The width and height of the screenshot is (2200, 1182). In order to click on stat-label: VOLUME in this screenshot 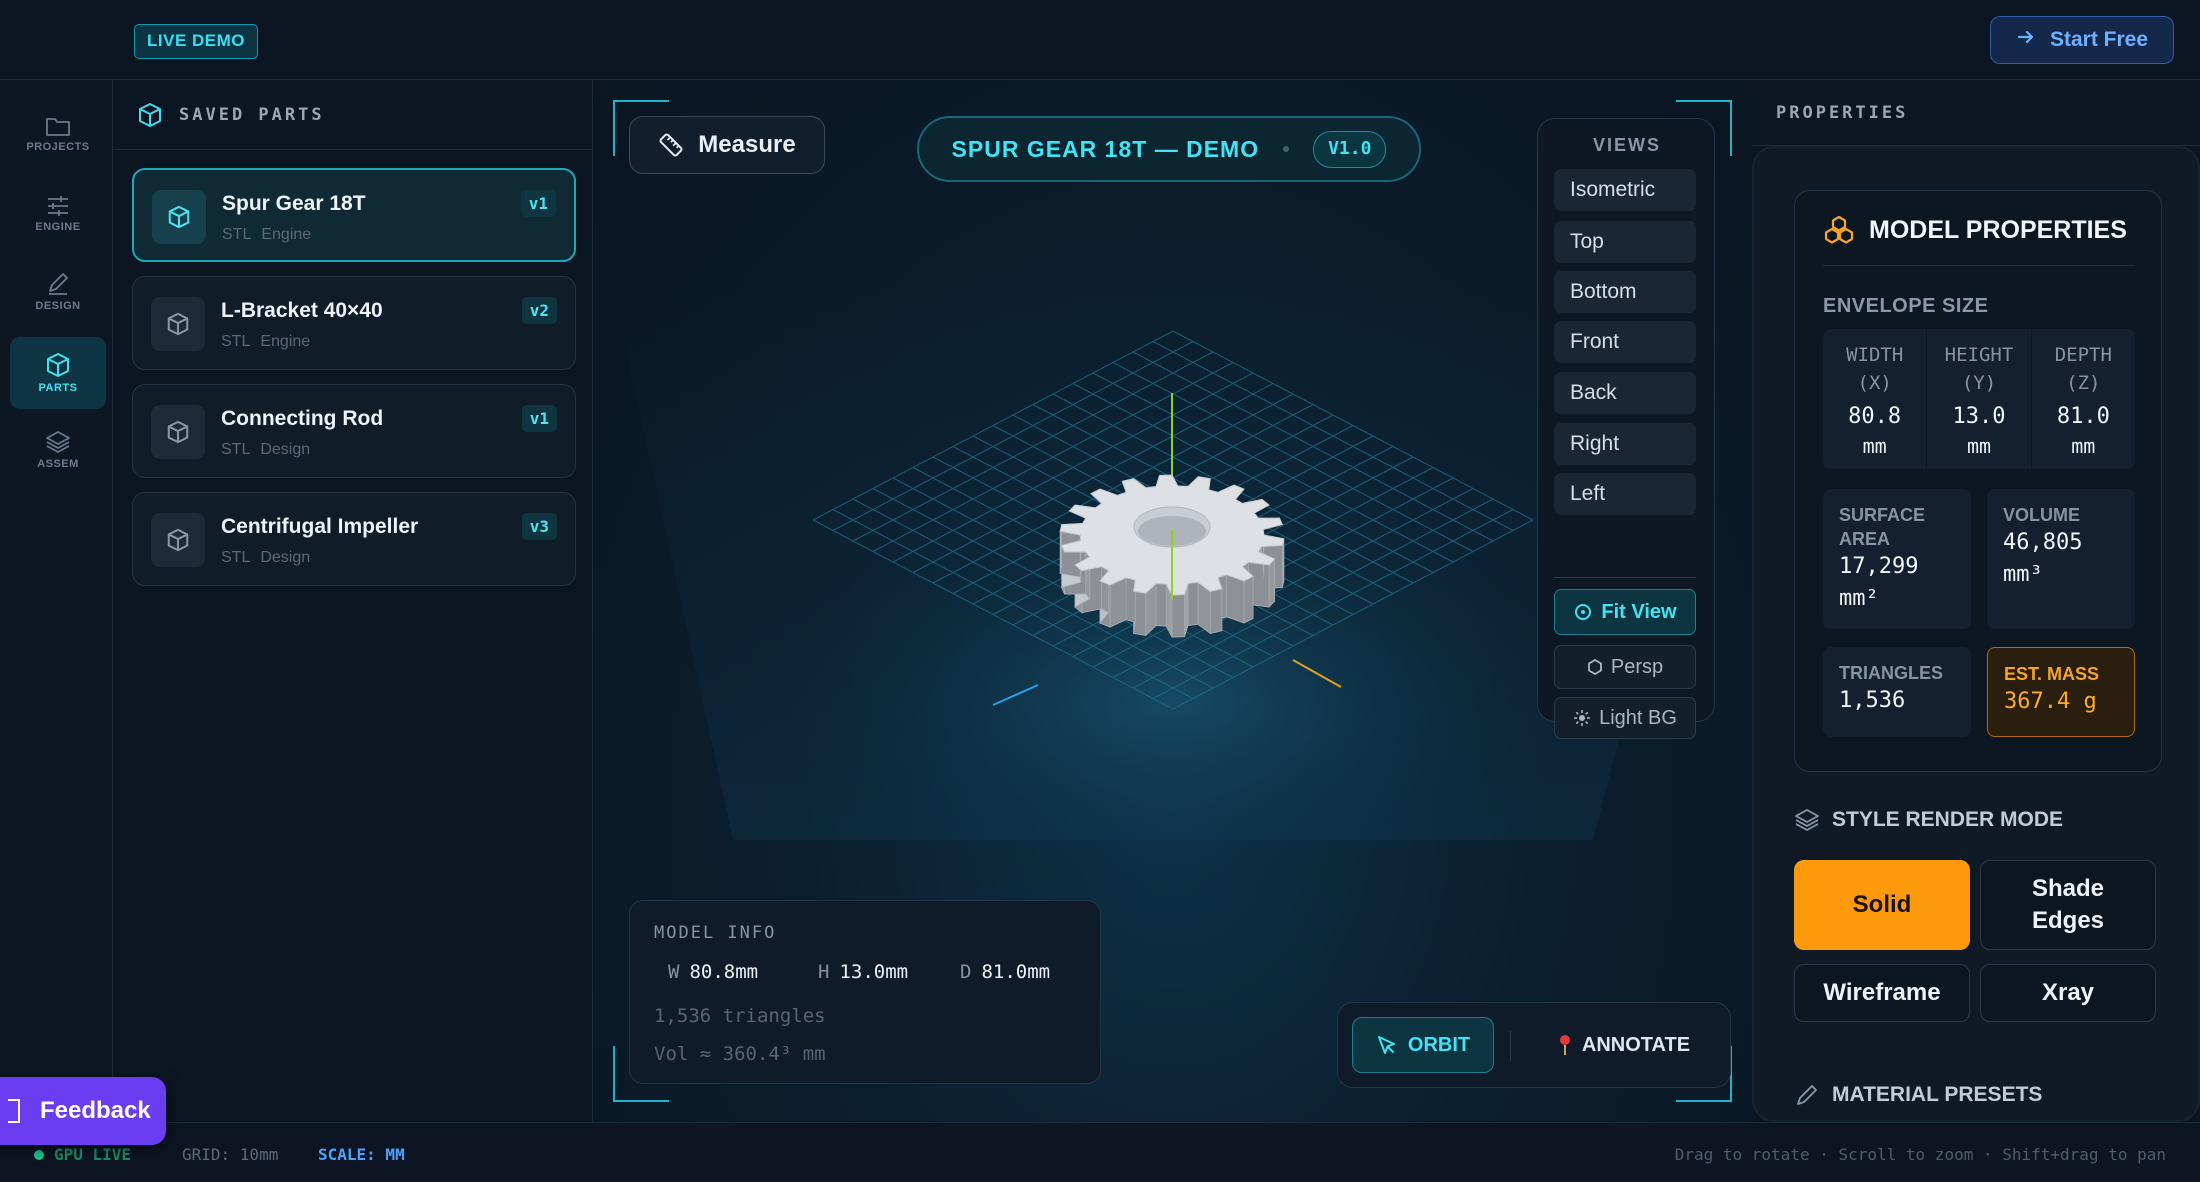, I will do `click(2042, 515)`.